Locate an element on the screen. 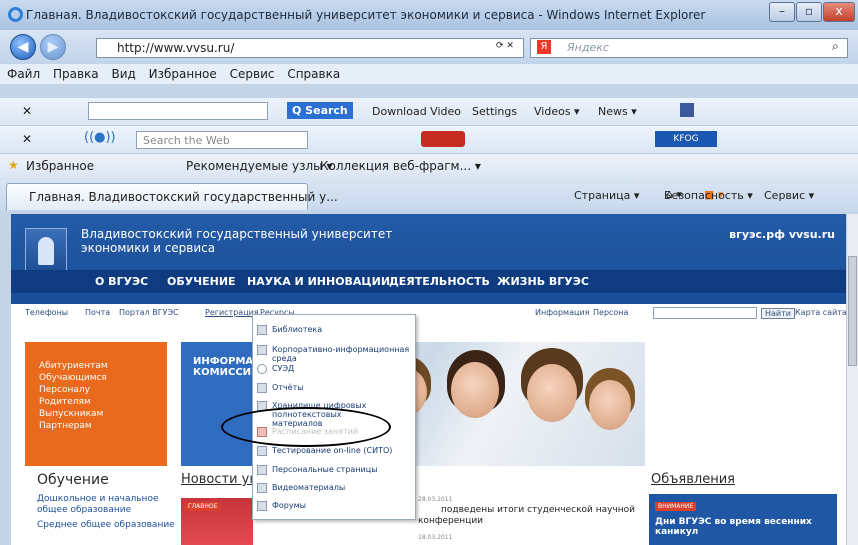 Image resolution: width=858 pixels, height=545 pixels. minimize-button: – is located at coordinates (782, 12).